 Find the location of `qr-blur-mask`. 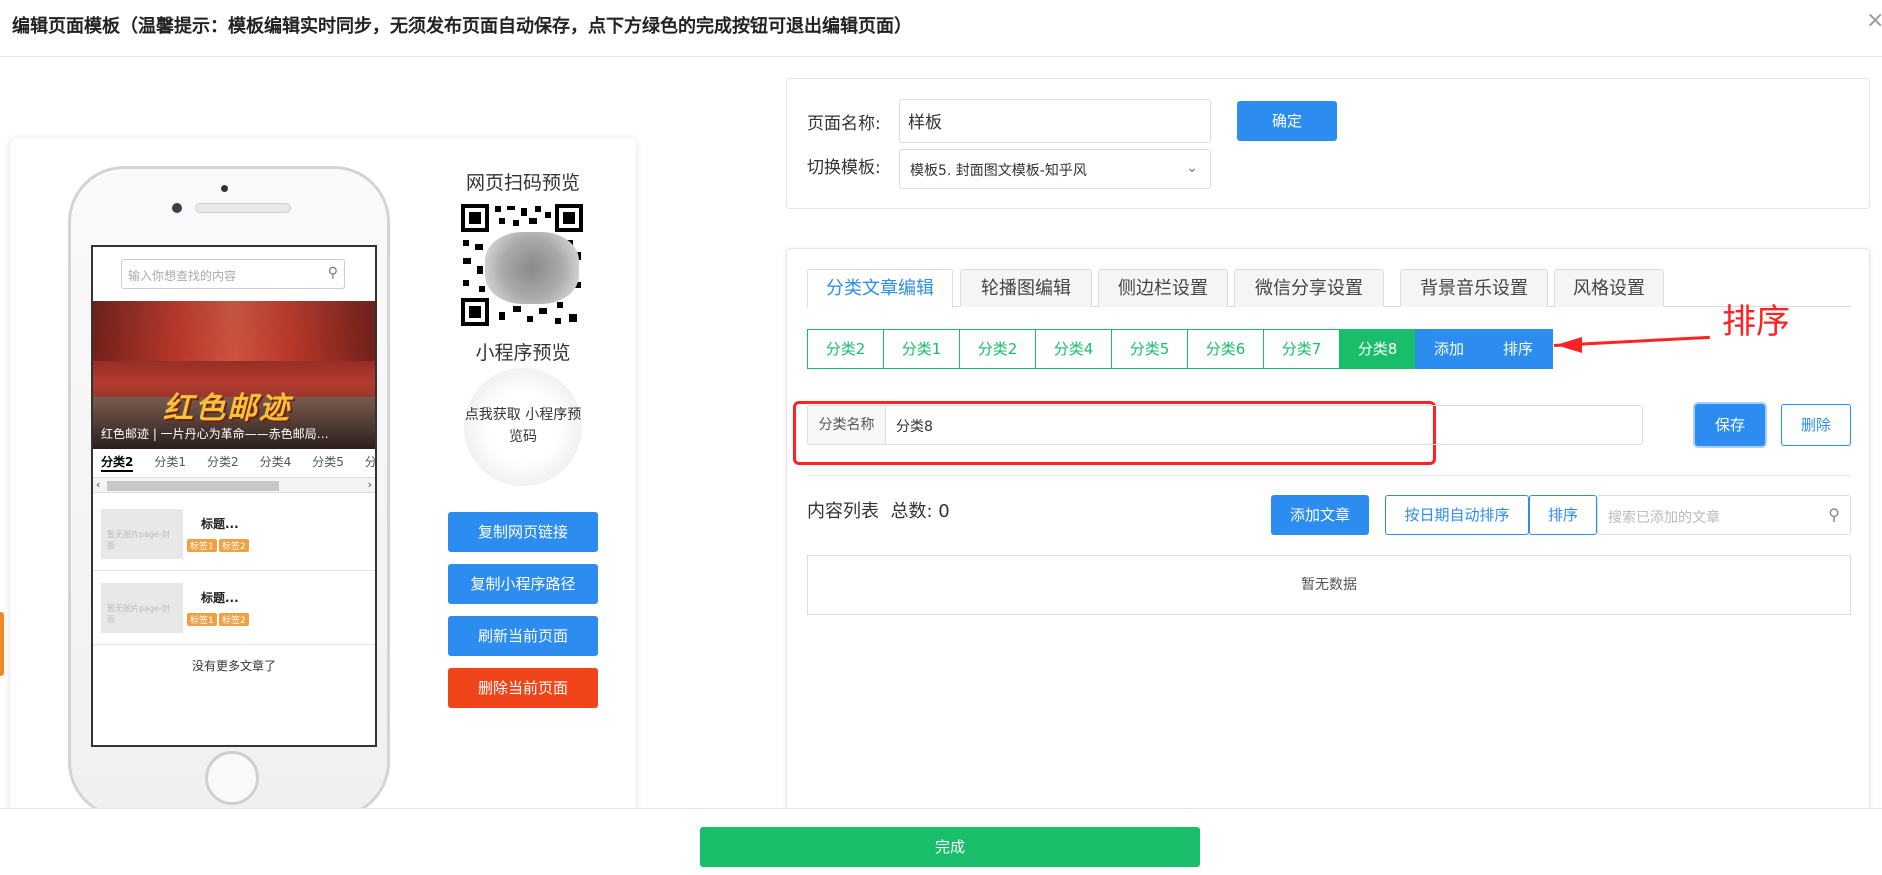

qr-blur-mask is located at coordinates (532, 268).